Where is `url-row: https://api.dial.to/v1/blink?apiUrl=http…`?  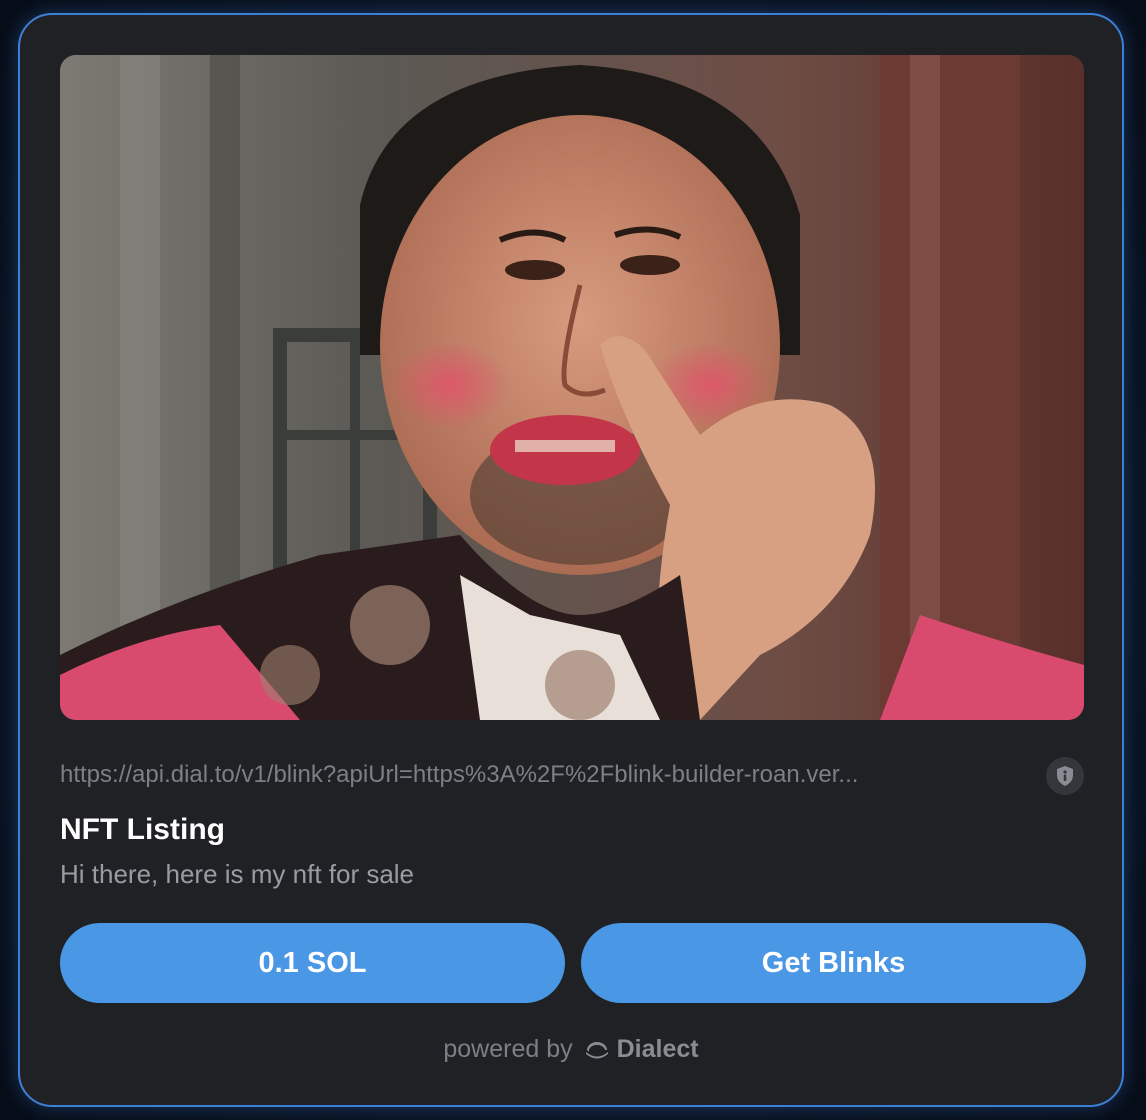
url-row: https://api.dial.to/v1/blink?apiUrl=http… is located at coordinates (572, 776).